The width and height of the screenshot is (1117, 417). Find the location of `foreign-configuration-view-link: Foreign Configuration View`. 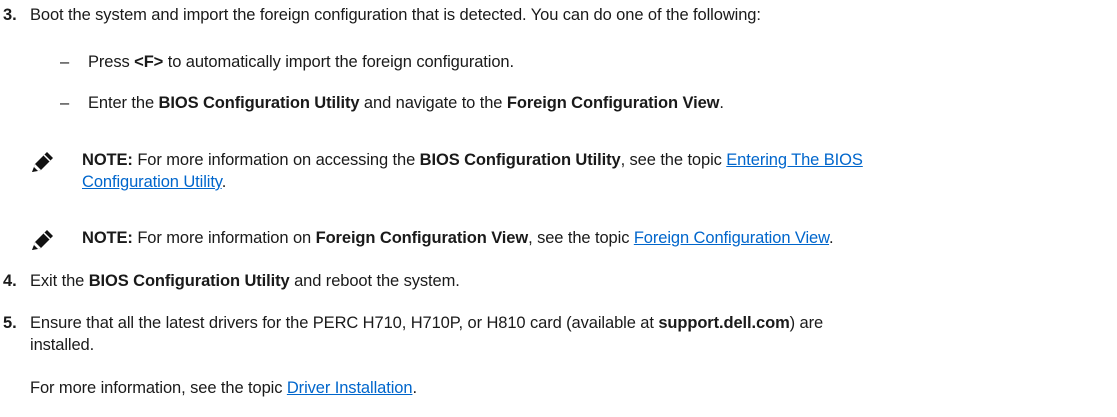

foreign-configuration-view-link: Foreign Configuration View is located at coordinates (731, 238).